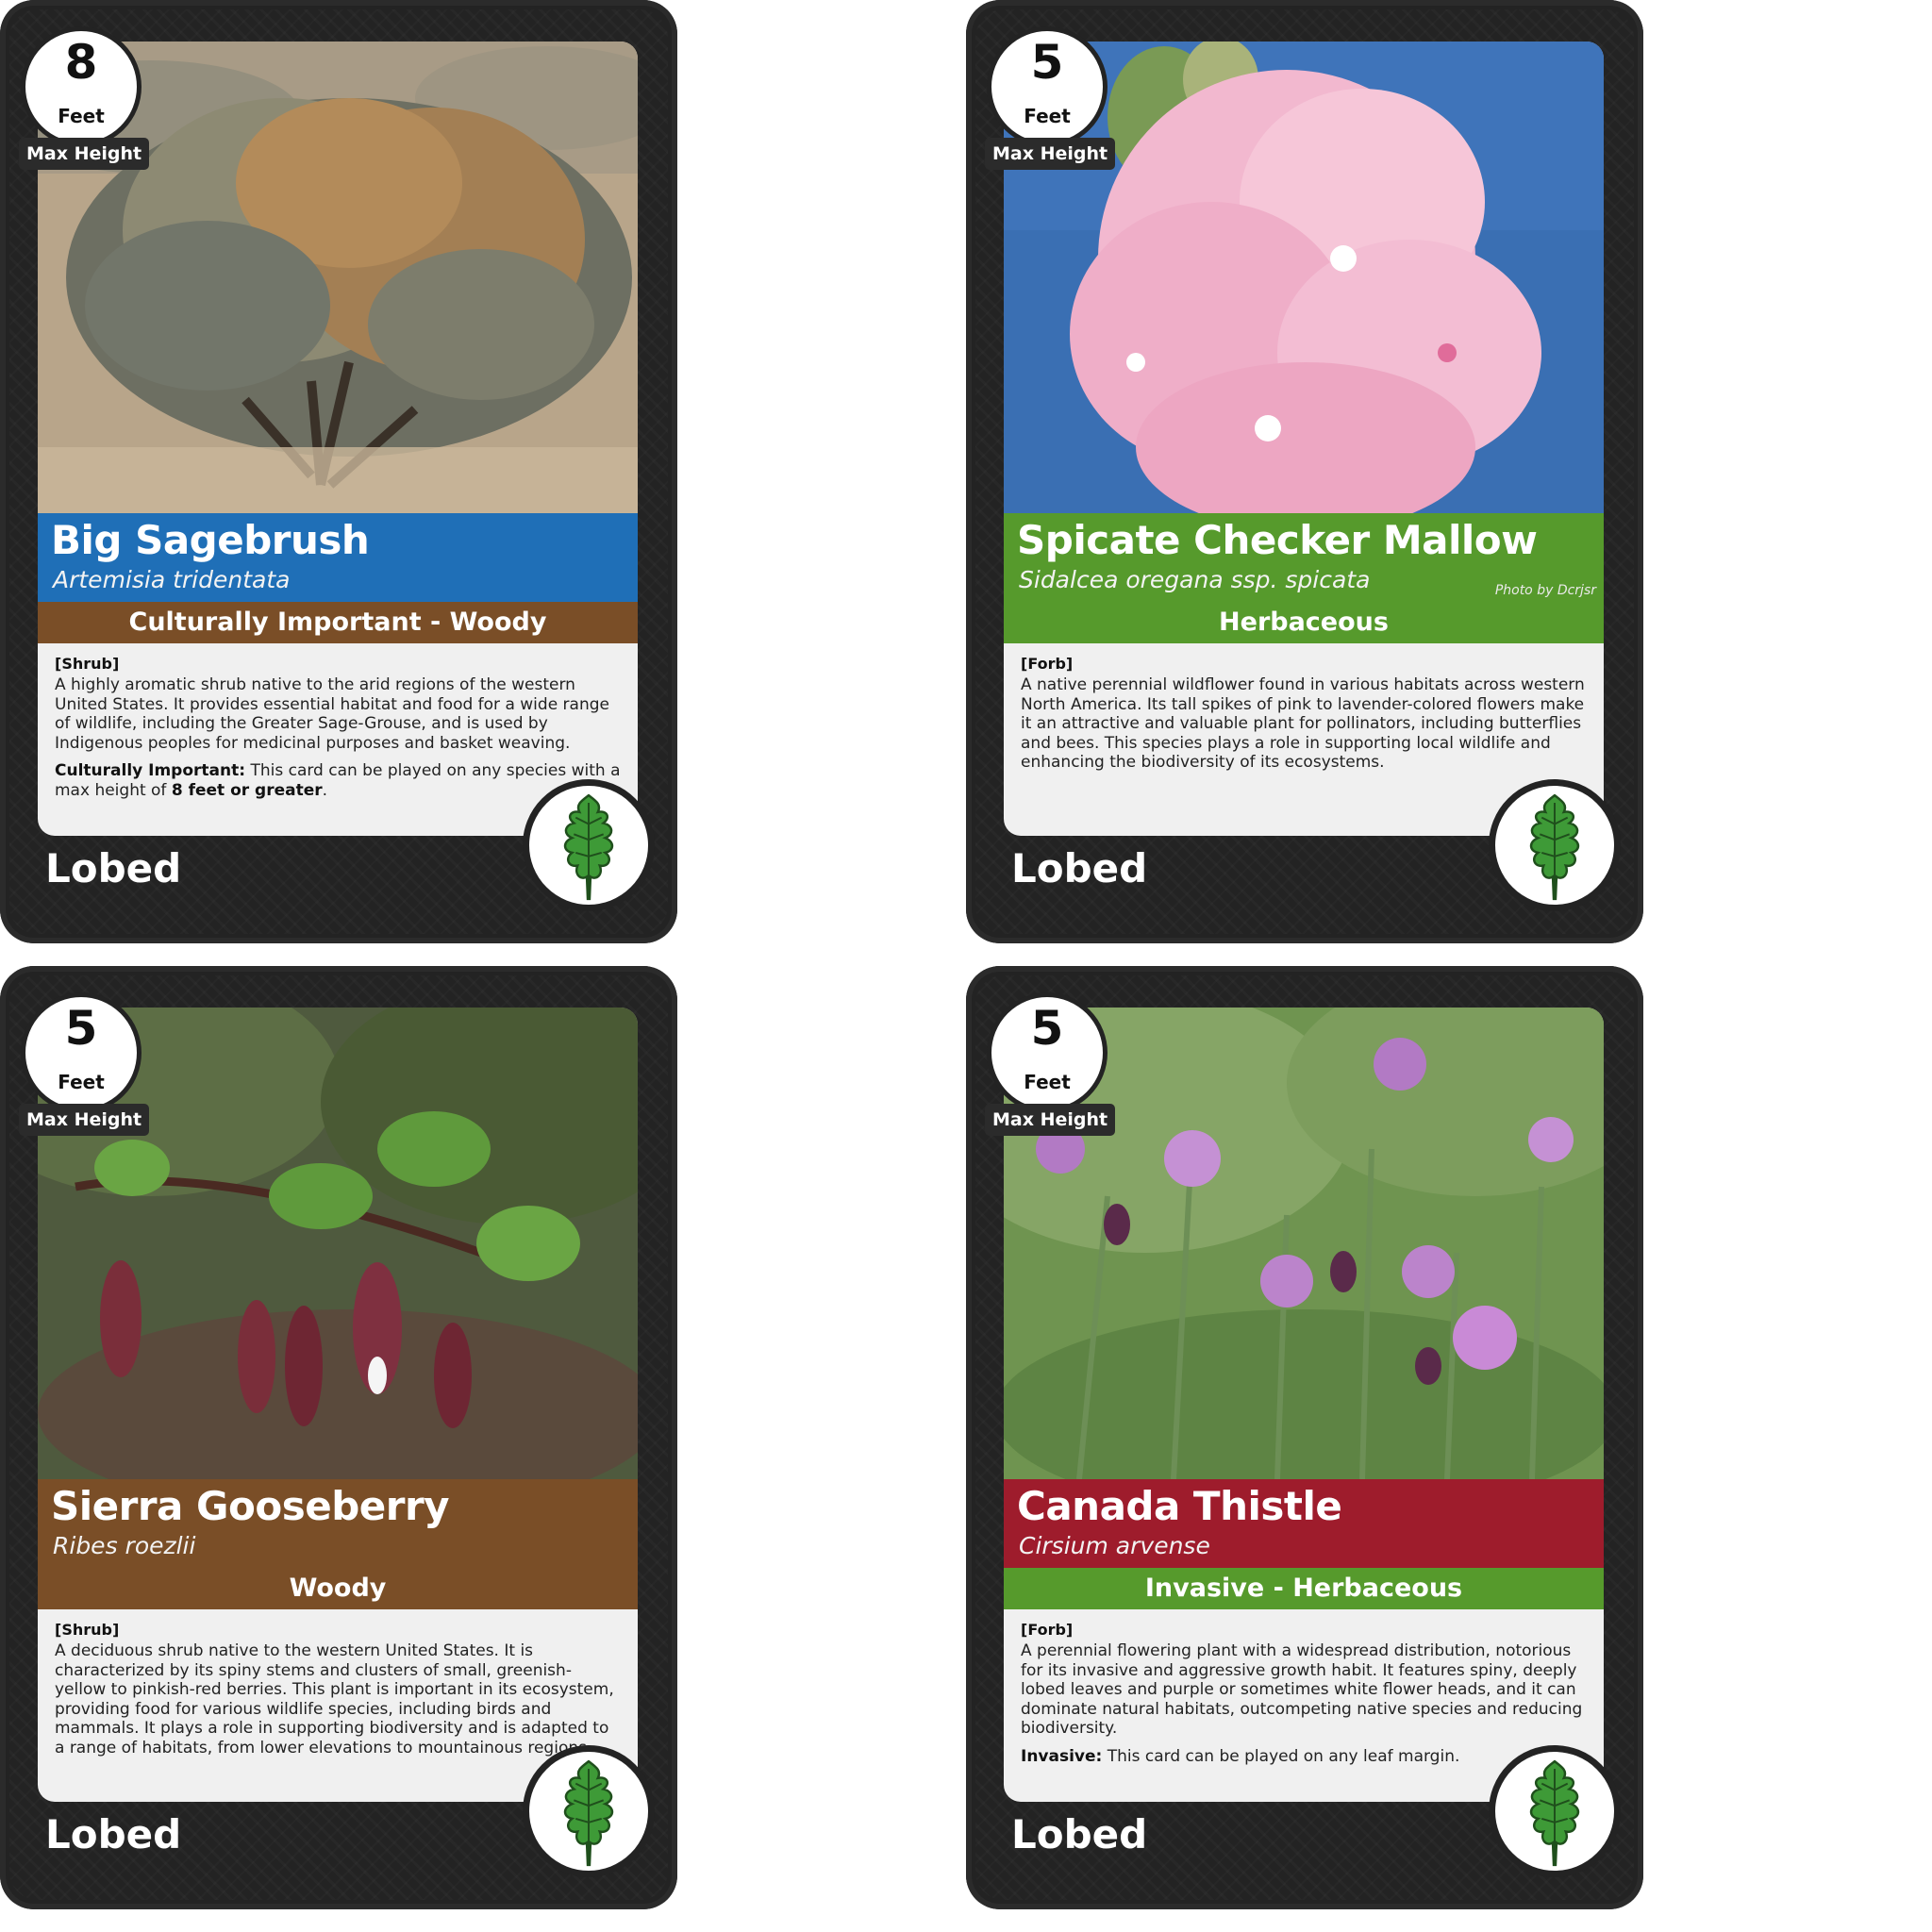 The height and width of the screenshot is (1932, 1932). I want to click on common-name: Spicate Checker Mallow, so click(1277, 540).